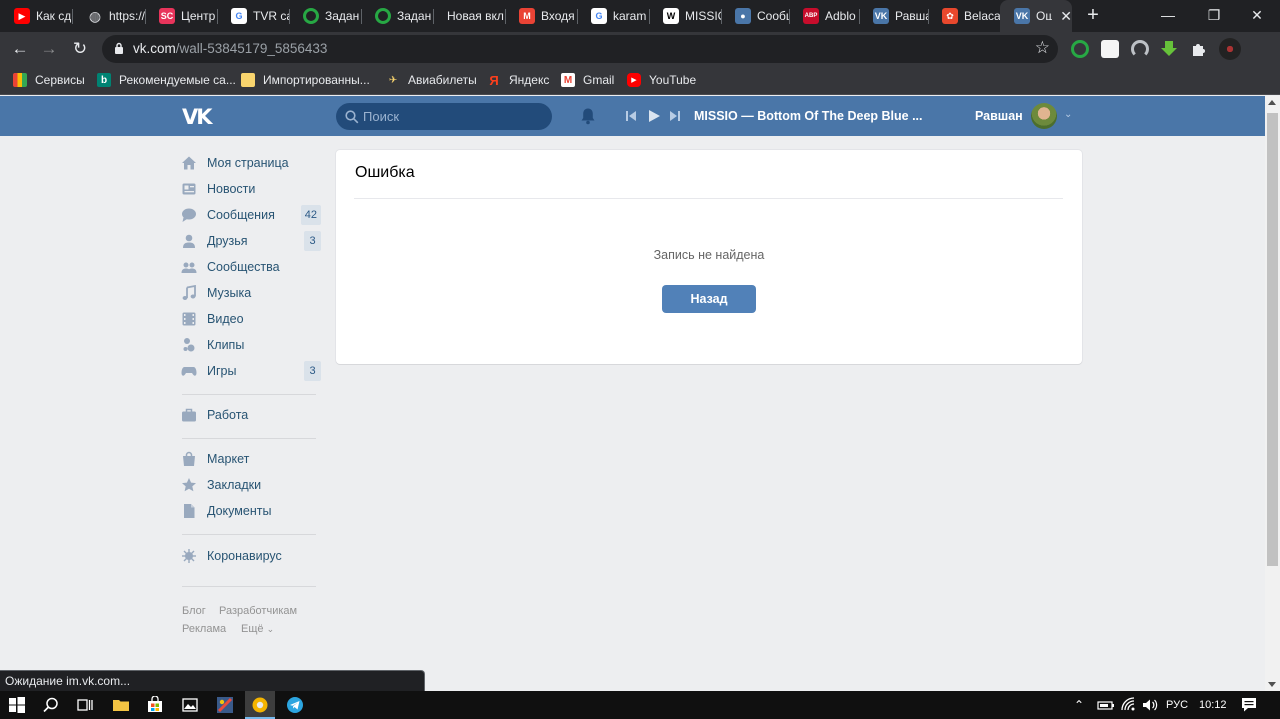 This screenshot has width=1280, height=719. Describe the element at coordinates (20, 49) in the screenshot. I see `back-icon: ←` at that location.